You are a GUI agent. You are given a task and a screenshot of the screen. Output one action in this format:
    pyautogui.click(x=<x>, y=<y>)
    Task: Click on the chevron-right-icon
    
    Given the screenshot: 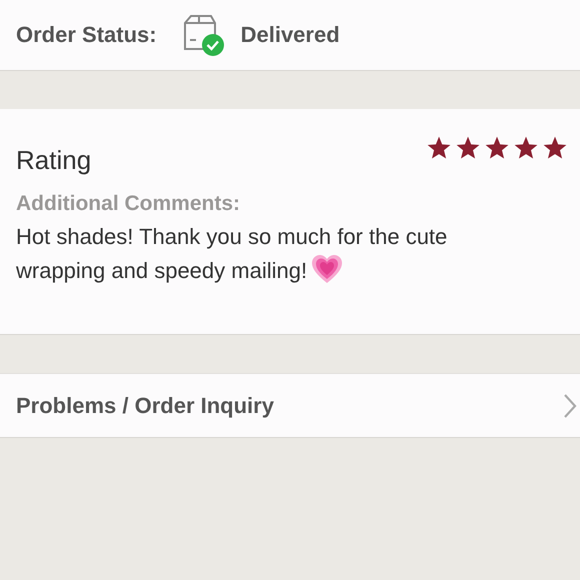 What is the action you would take?
    pyautogui.click(x=570, y=406)
    